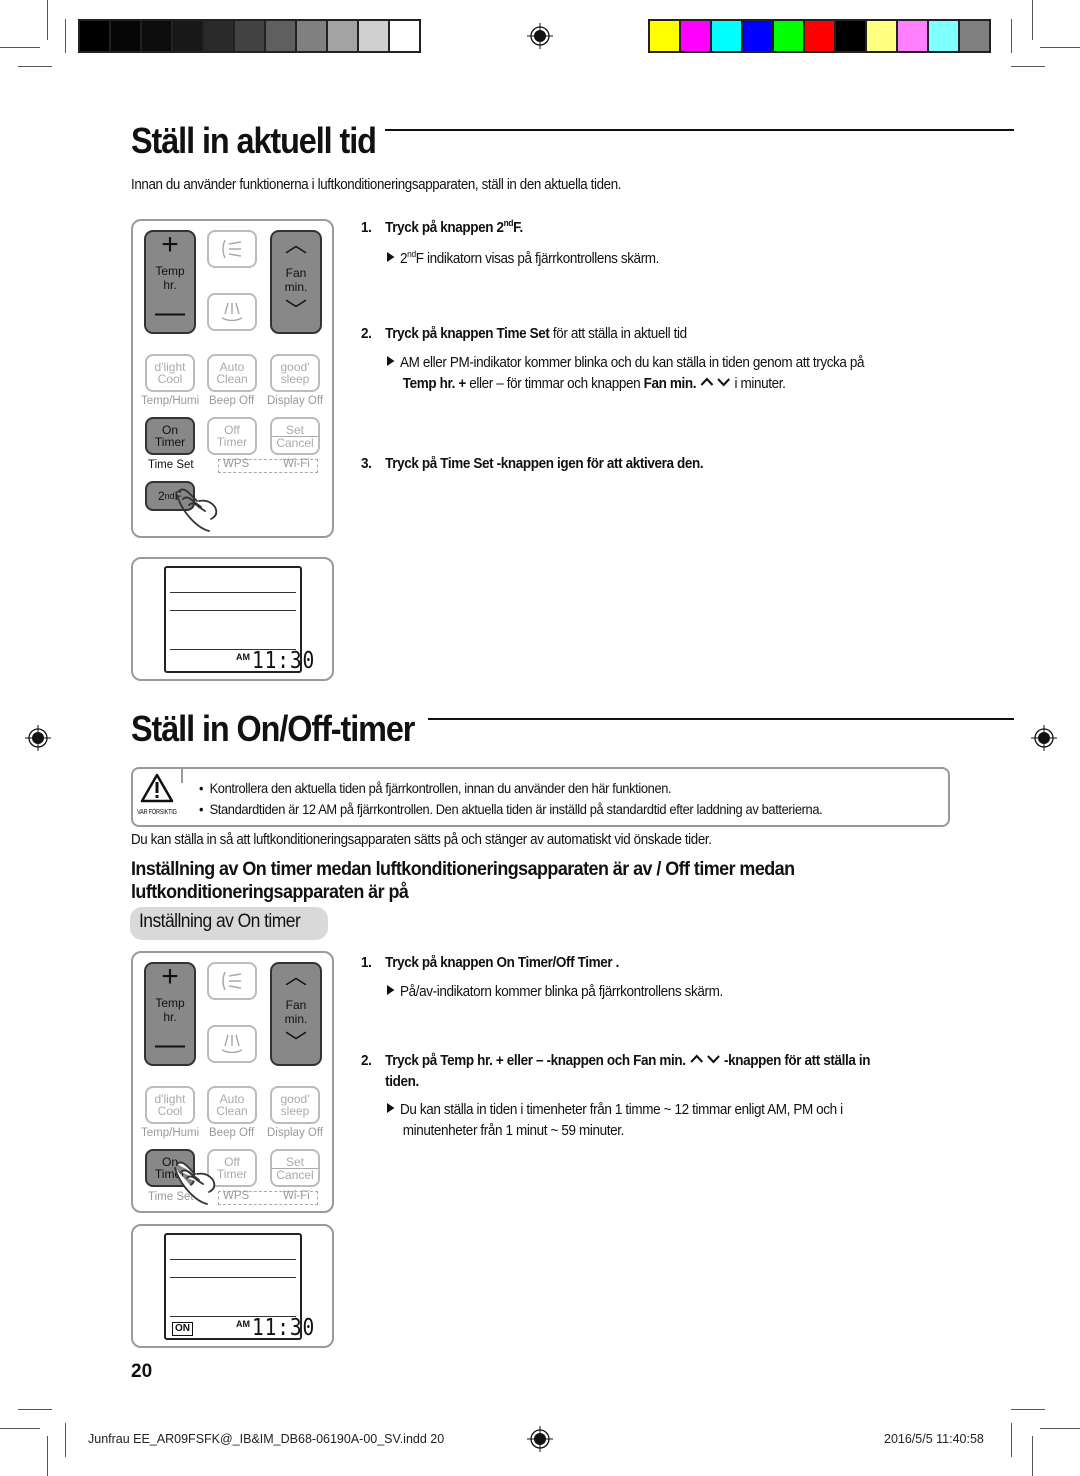 The width and height of the screenshot is (1080, 1476). I want to click on swing-horizontal-icon, so click(232, 249).